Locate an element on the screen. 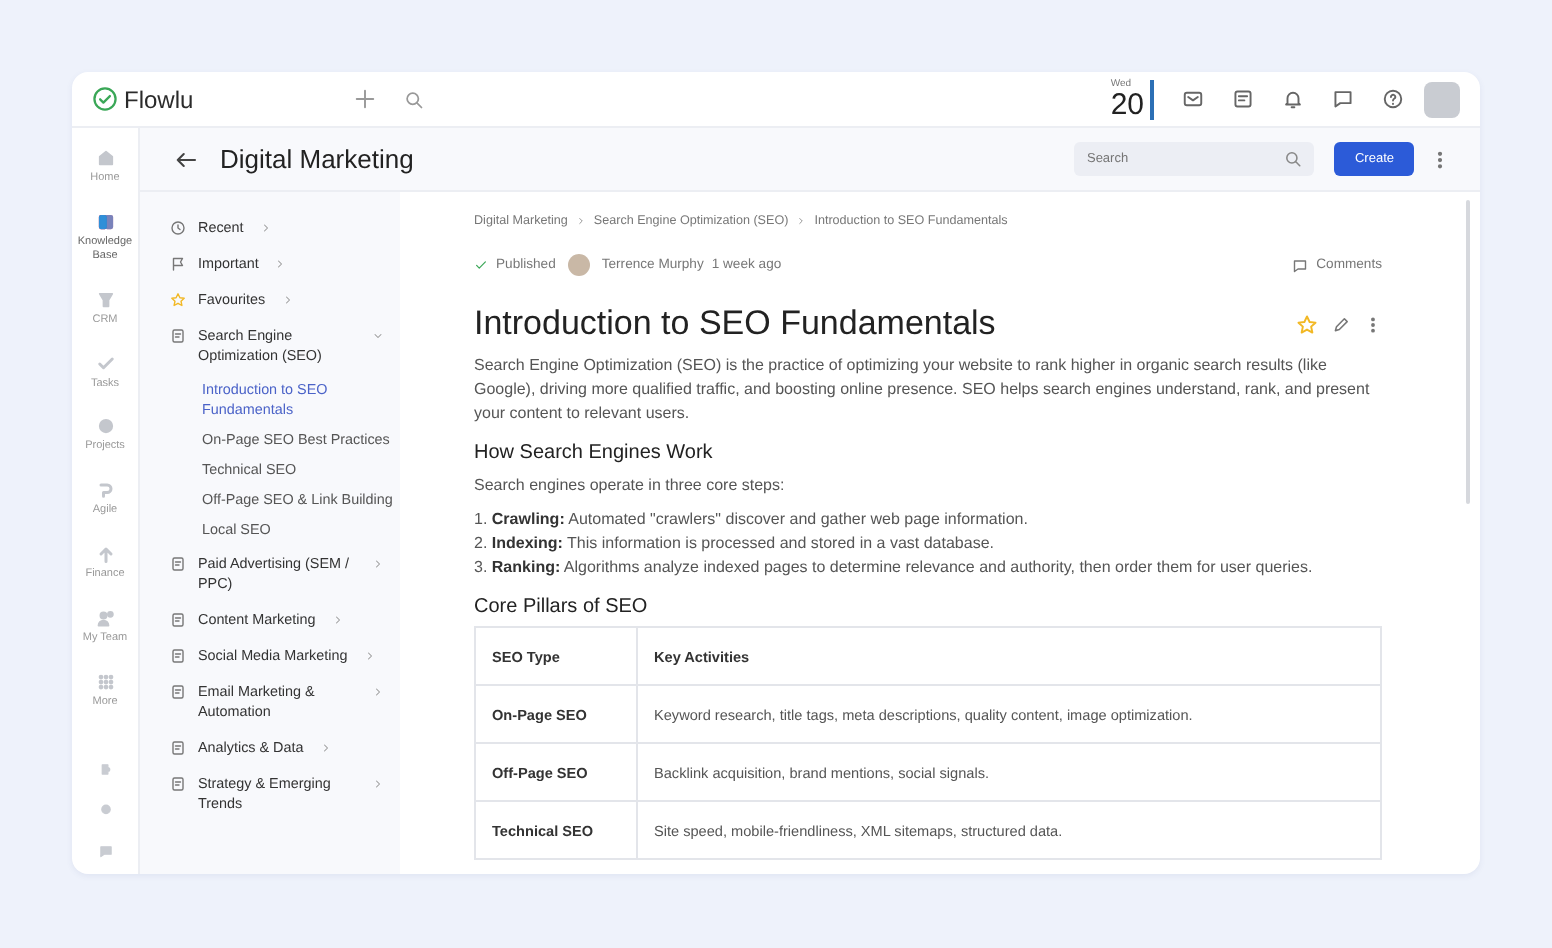  check-circle-icon is located at coordinates (105, 99).